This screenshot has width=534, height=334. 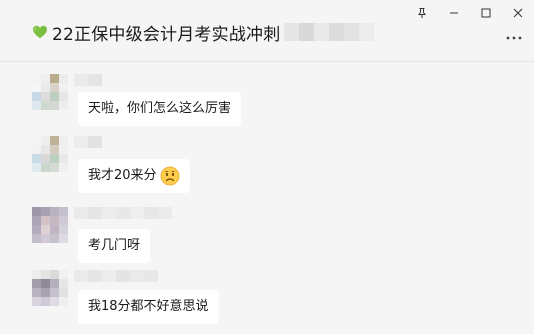 I want to click on group-title: 22正保中级会计月考实战冲刺, so click(x=203, y=33).